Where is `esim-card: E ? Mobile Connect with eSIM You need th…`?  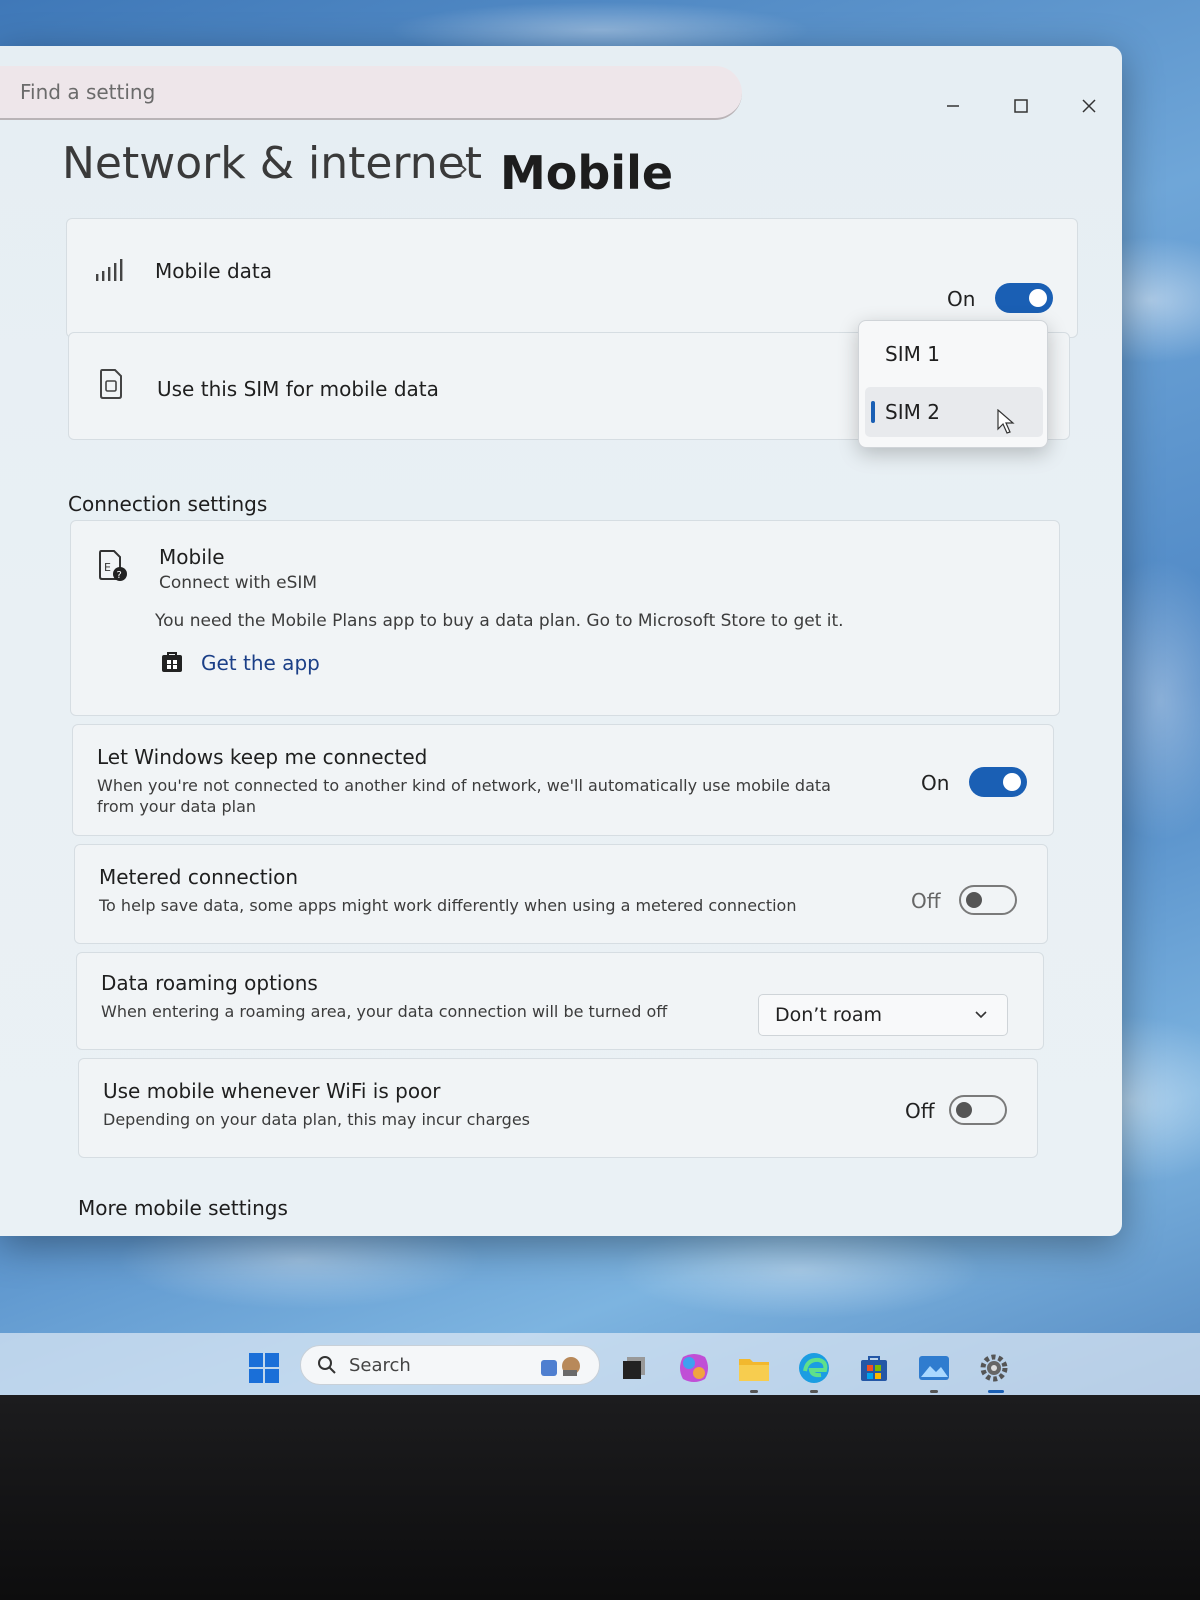 esim-card: E ? Mobile Connect with eSIM You need th… is located at coordinates (565, 618).